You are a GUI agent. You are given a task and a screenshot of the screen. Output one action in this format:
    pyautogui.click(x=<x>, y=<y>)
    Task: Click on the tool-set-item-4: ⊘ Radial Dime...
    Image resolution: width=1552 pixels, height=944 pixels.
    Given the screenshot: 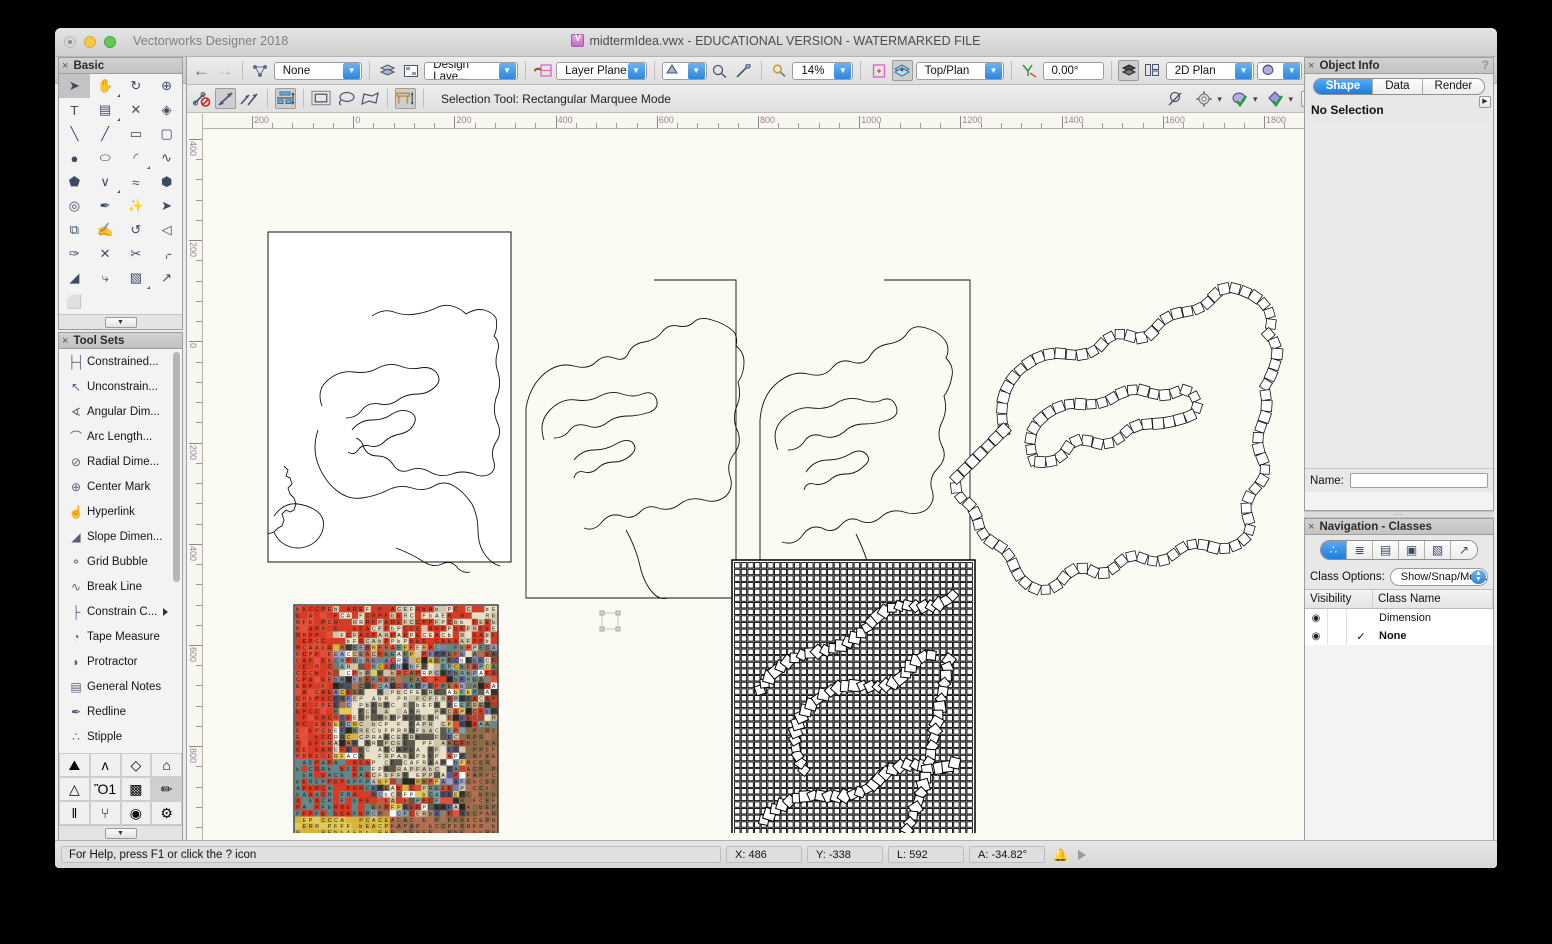 What is the action you would take?
    pyautogui.click(x=120, y=461)
    